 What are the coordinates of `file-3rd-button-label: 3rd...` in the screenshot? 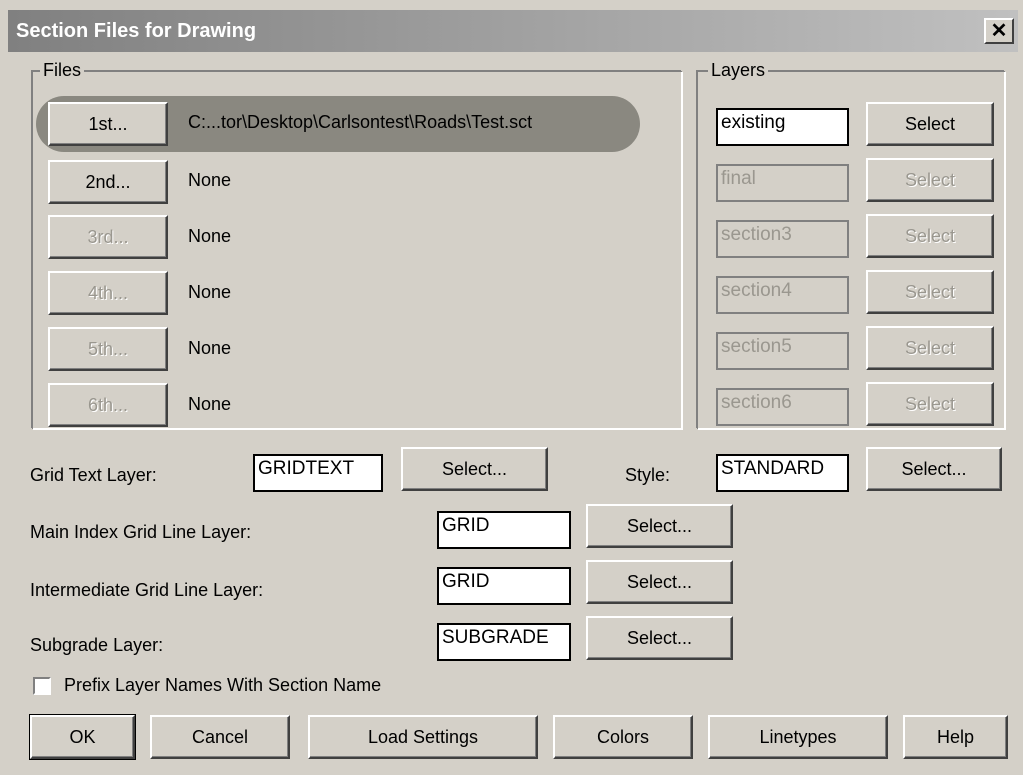 It's located at (108, 236).